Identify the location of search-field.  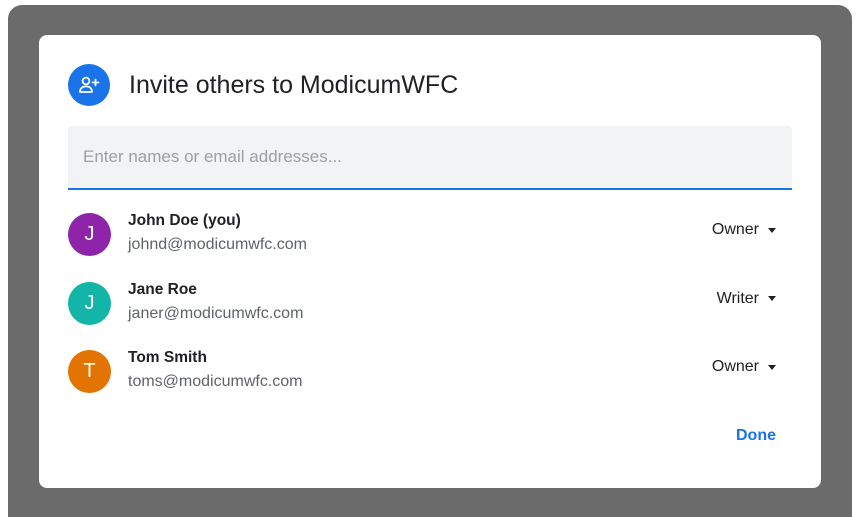
(430, 158).